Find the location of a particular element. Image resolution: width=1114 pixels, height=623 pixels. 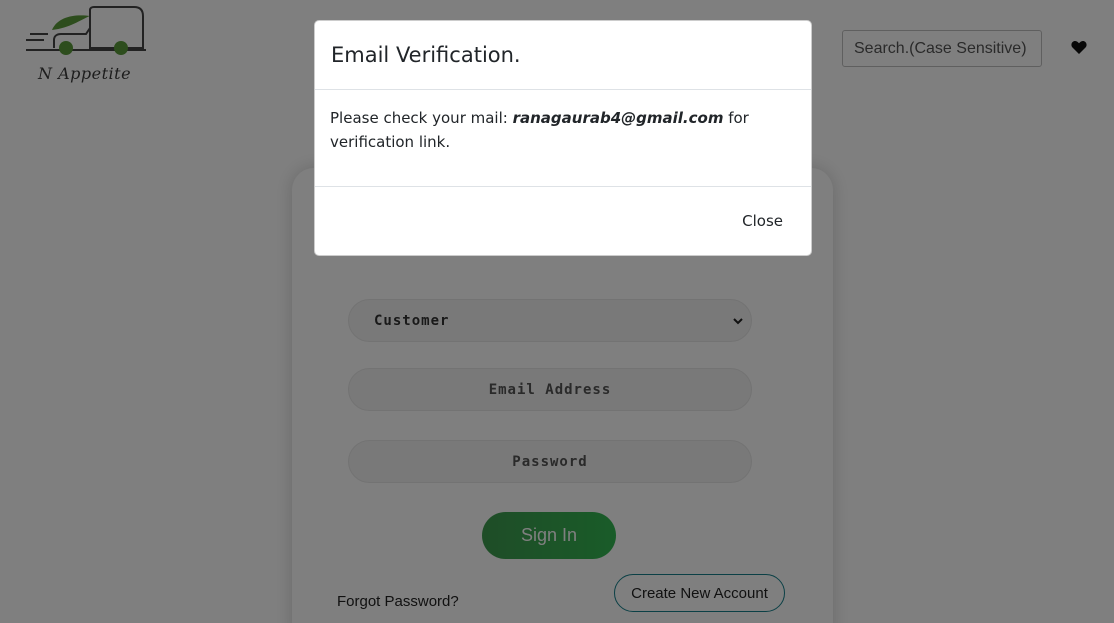

modal-title: Email Verification. is located at coordinates (426, 55).